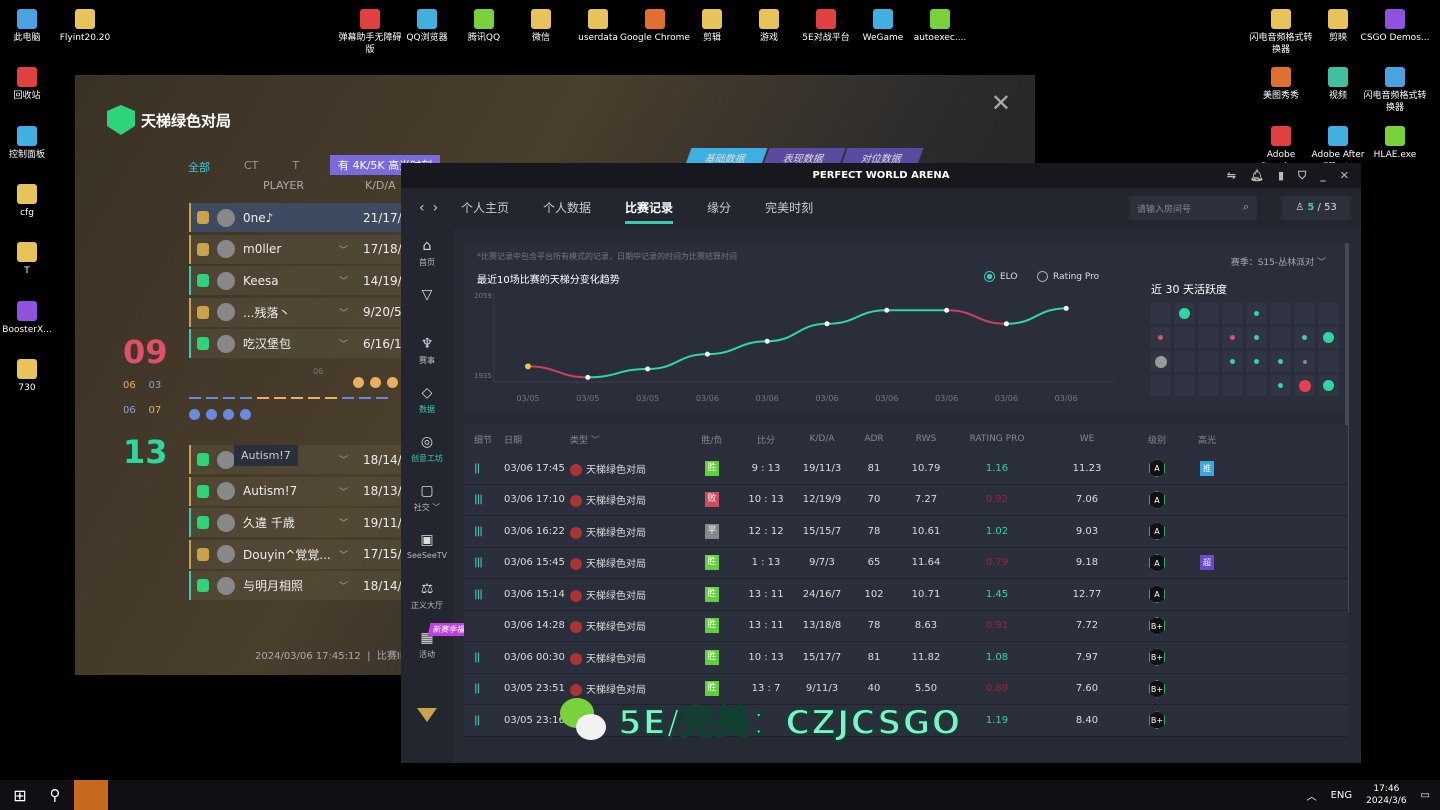 The width and height of the screenshot is (1440, 810). What do you see at coordinates (427, 715) in the screenshot?
I see `vip-icon` at bounding box center [427, 715].